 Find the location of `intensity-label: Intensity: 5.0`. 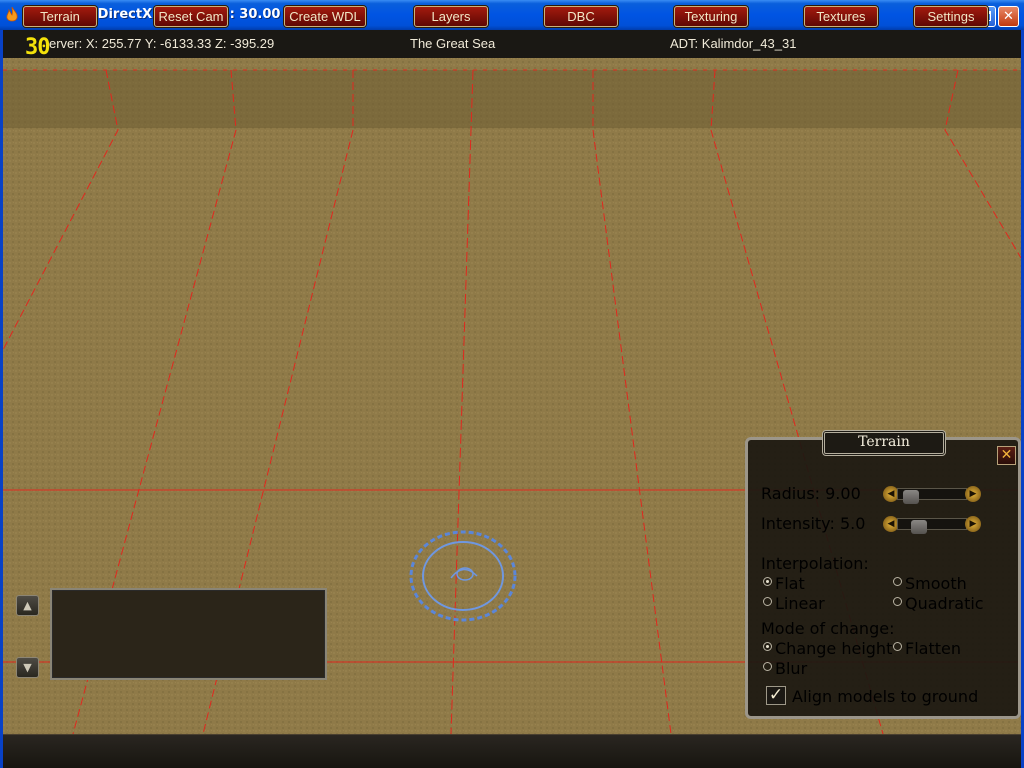

intensity-label: Intensity: 5.0 is located at coordinates (813, 523).